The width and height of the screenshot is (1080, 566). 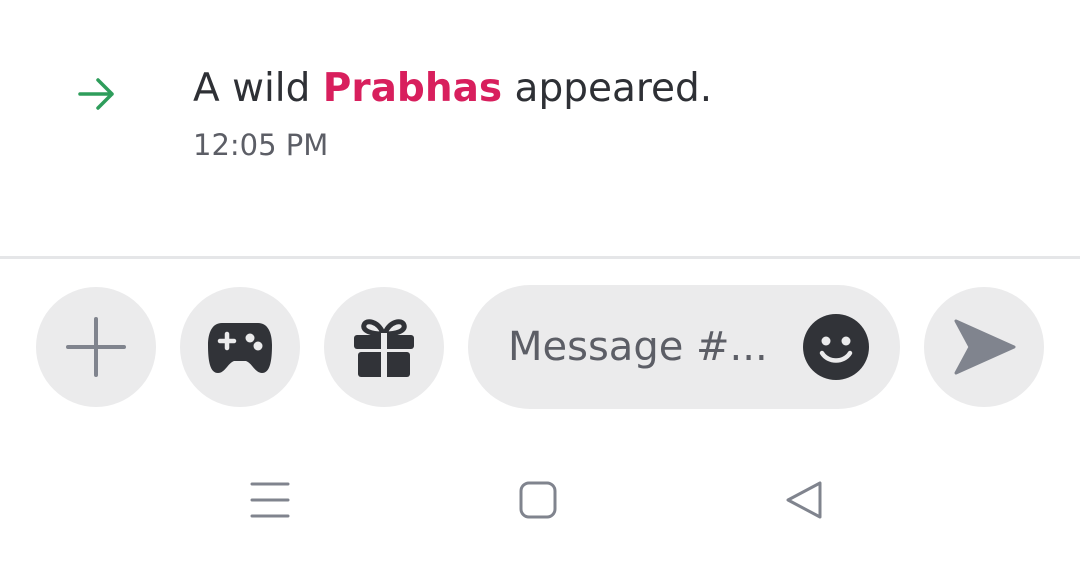 I want to click on gift-button, so click(x=384, y=347).